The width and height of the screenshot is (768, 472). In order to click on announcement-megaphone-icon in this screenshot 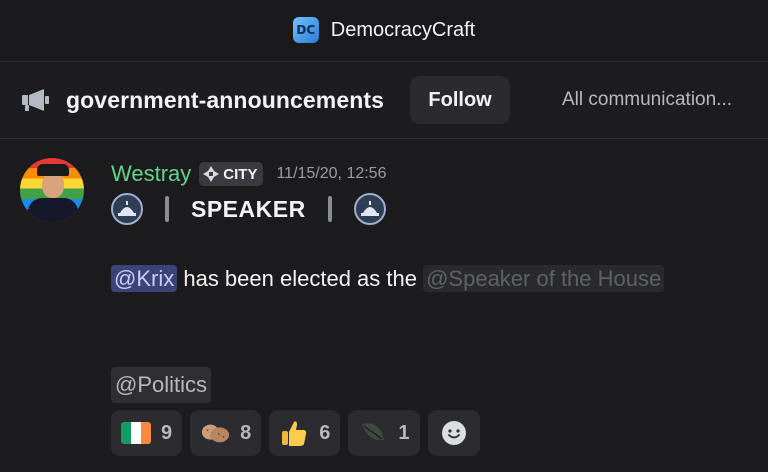, I will do `click(35, 100)`.